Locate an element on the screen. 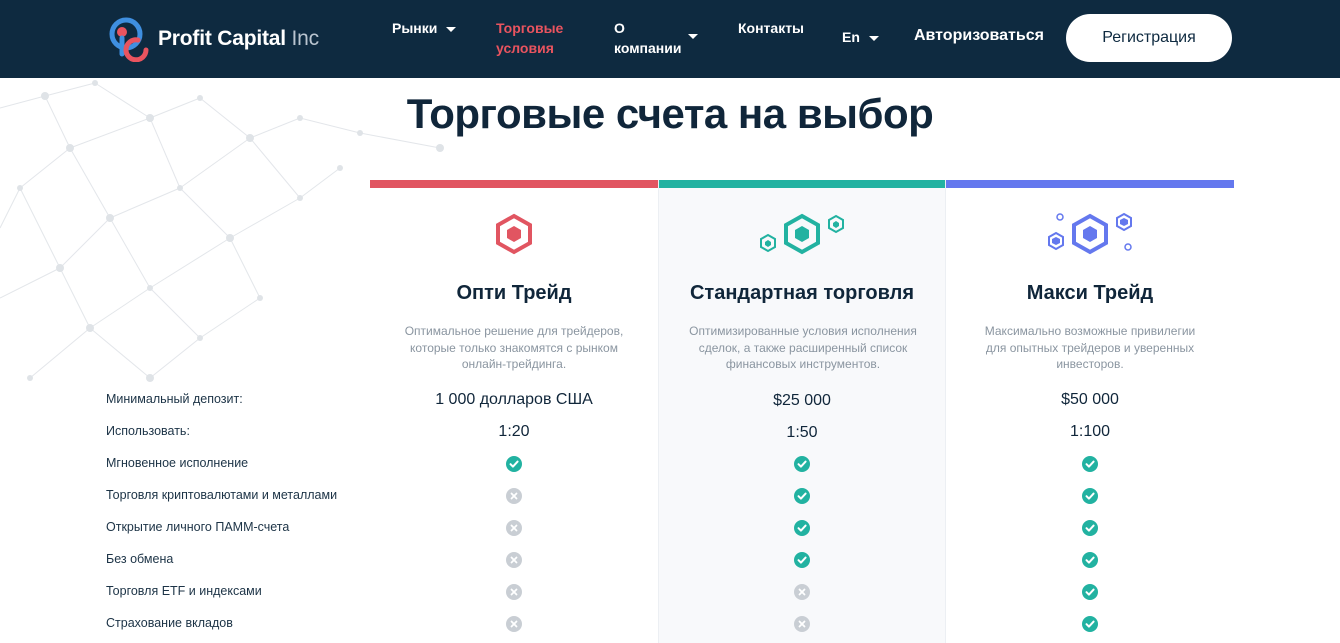 Image resolution: width=1340 pixels, height=643 pixels. nav-contacts: Контакты is located at coordinates (771, 28).